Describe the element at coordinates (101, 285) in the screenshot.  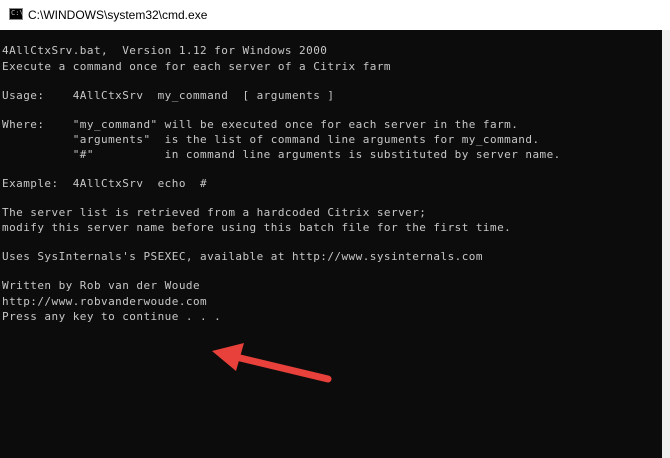
I see `console-line: Written by Rob van der Woude` at that location.